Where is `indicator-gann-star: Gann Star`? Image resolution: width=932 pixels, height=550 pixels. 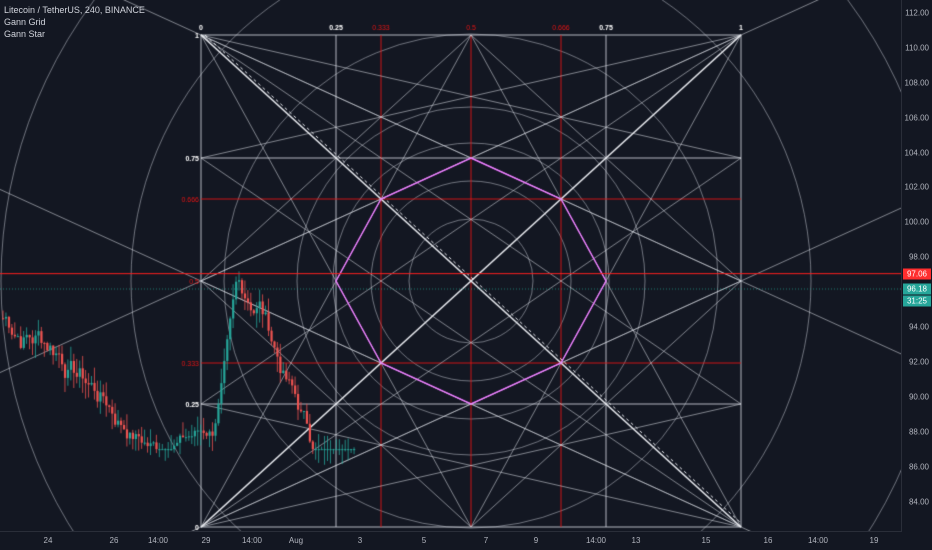 indicator-gann-star: Gann Star is located at coordinates (74, 34).